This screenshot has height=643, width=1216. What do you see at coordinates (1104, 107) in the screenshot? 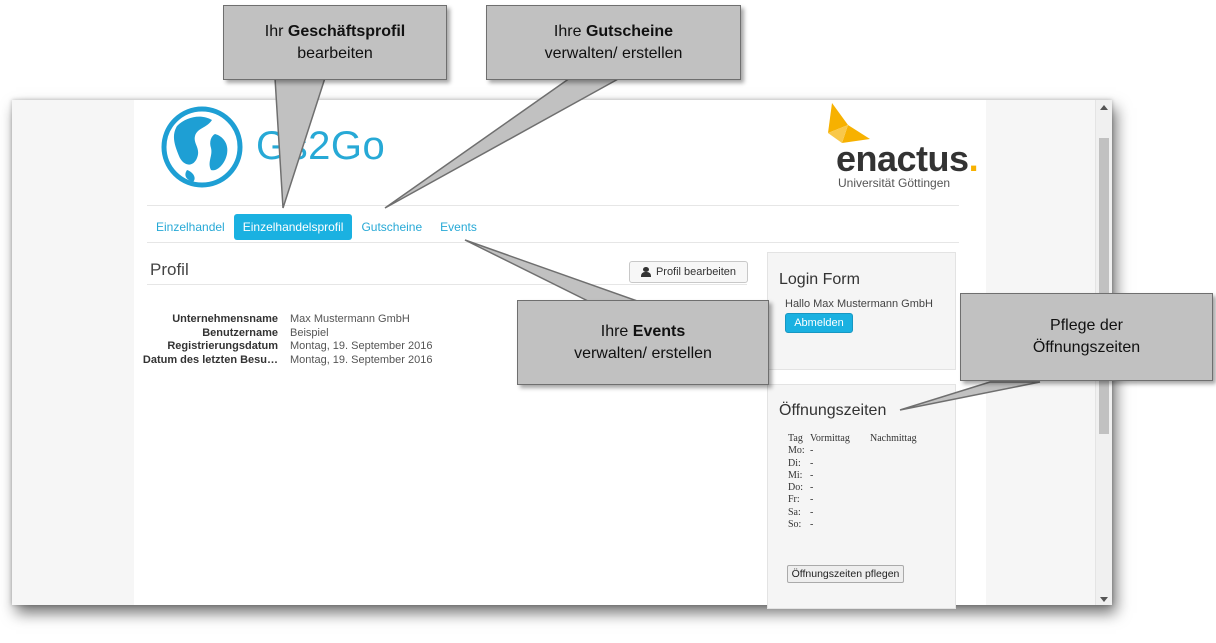
I see `scroll-up-icon` at bounding box center [1104, 107].